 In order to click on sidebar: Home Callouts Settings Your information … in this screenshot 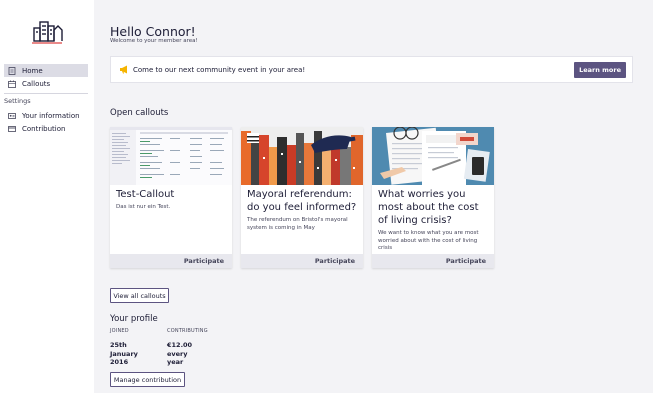, I will do `click(47, 196)`.